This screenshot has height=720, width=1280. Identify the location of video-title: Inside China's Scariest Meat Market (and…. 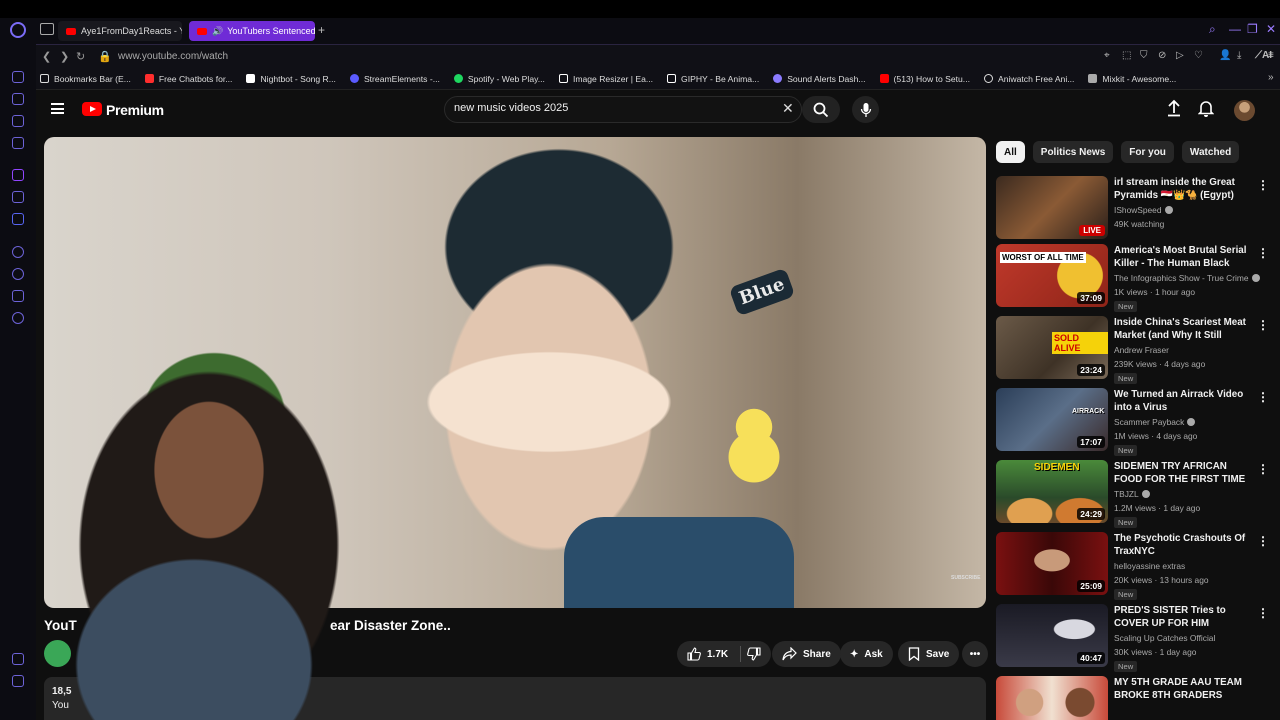
(1183, 329).